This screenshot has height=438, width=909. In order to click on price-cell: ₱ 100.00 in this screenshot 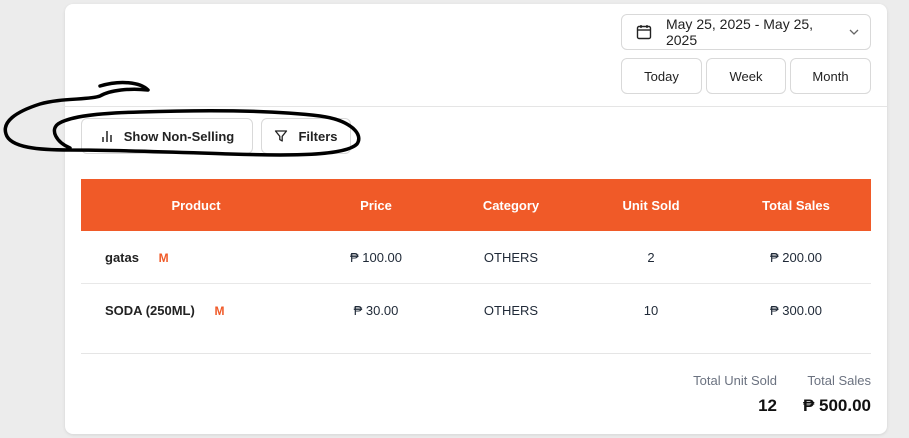, I will do `click(376, 257)`.